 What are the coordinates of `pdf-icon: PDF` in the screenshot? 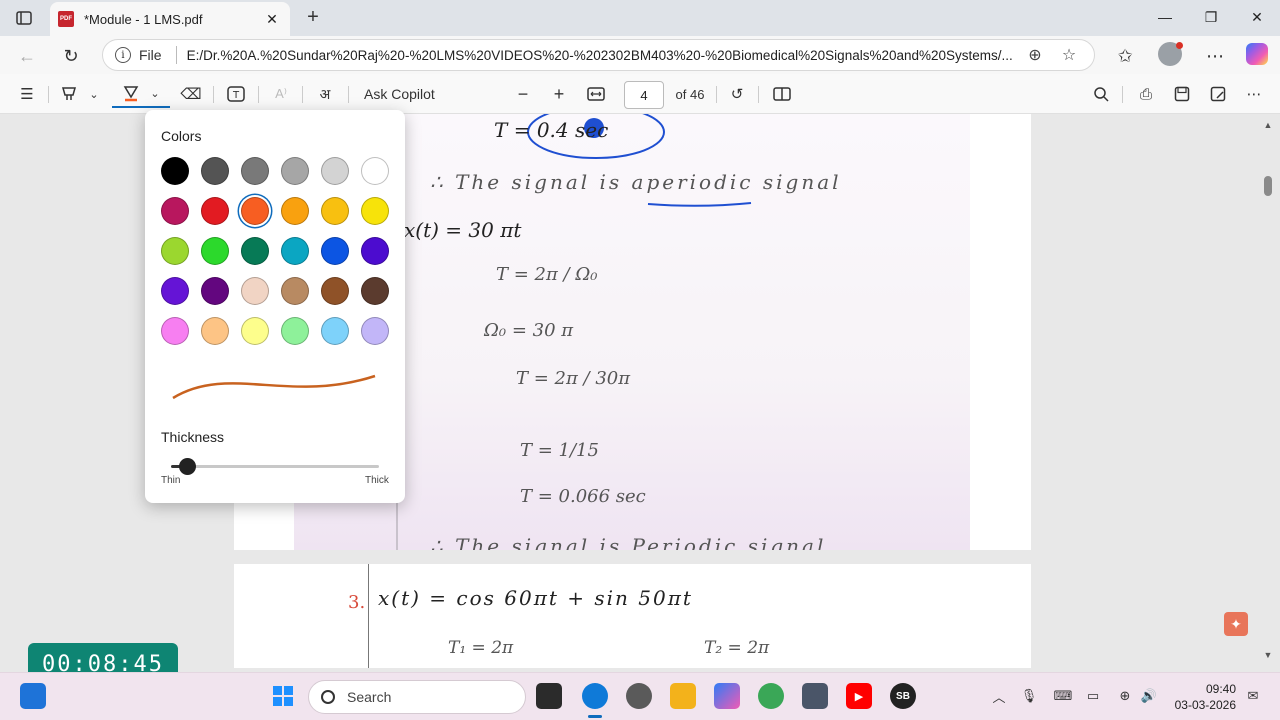 It's located at (66, 19).